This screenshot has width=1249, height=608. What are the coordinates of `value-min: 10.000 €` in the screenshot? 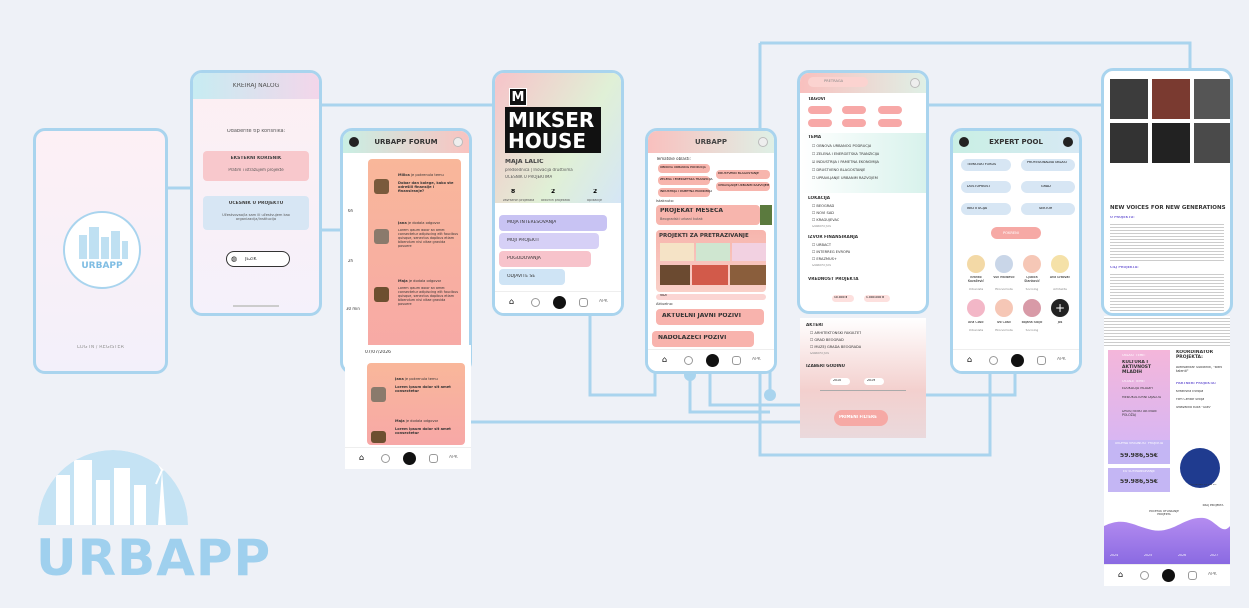 It's located at (843, 298).